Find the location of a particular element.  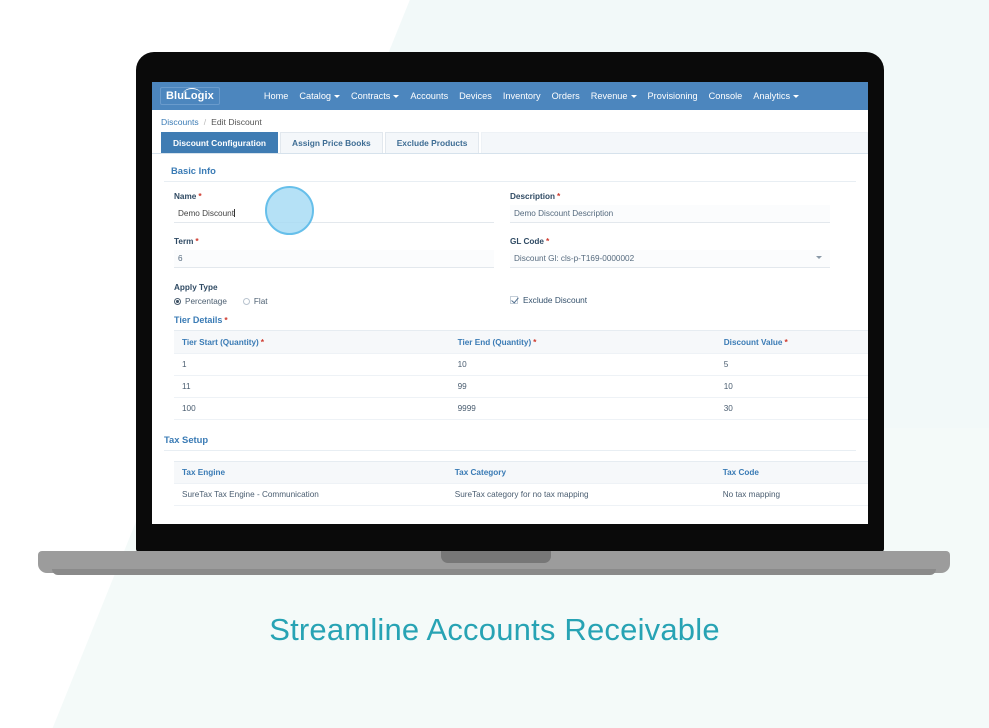

form-column-left: Name * Demo Discount Term * 6 is located at coordinates (342, 236).